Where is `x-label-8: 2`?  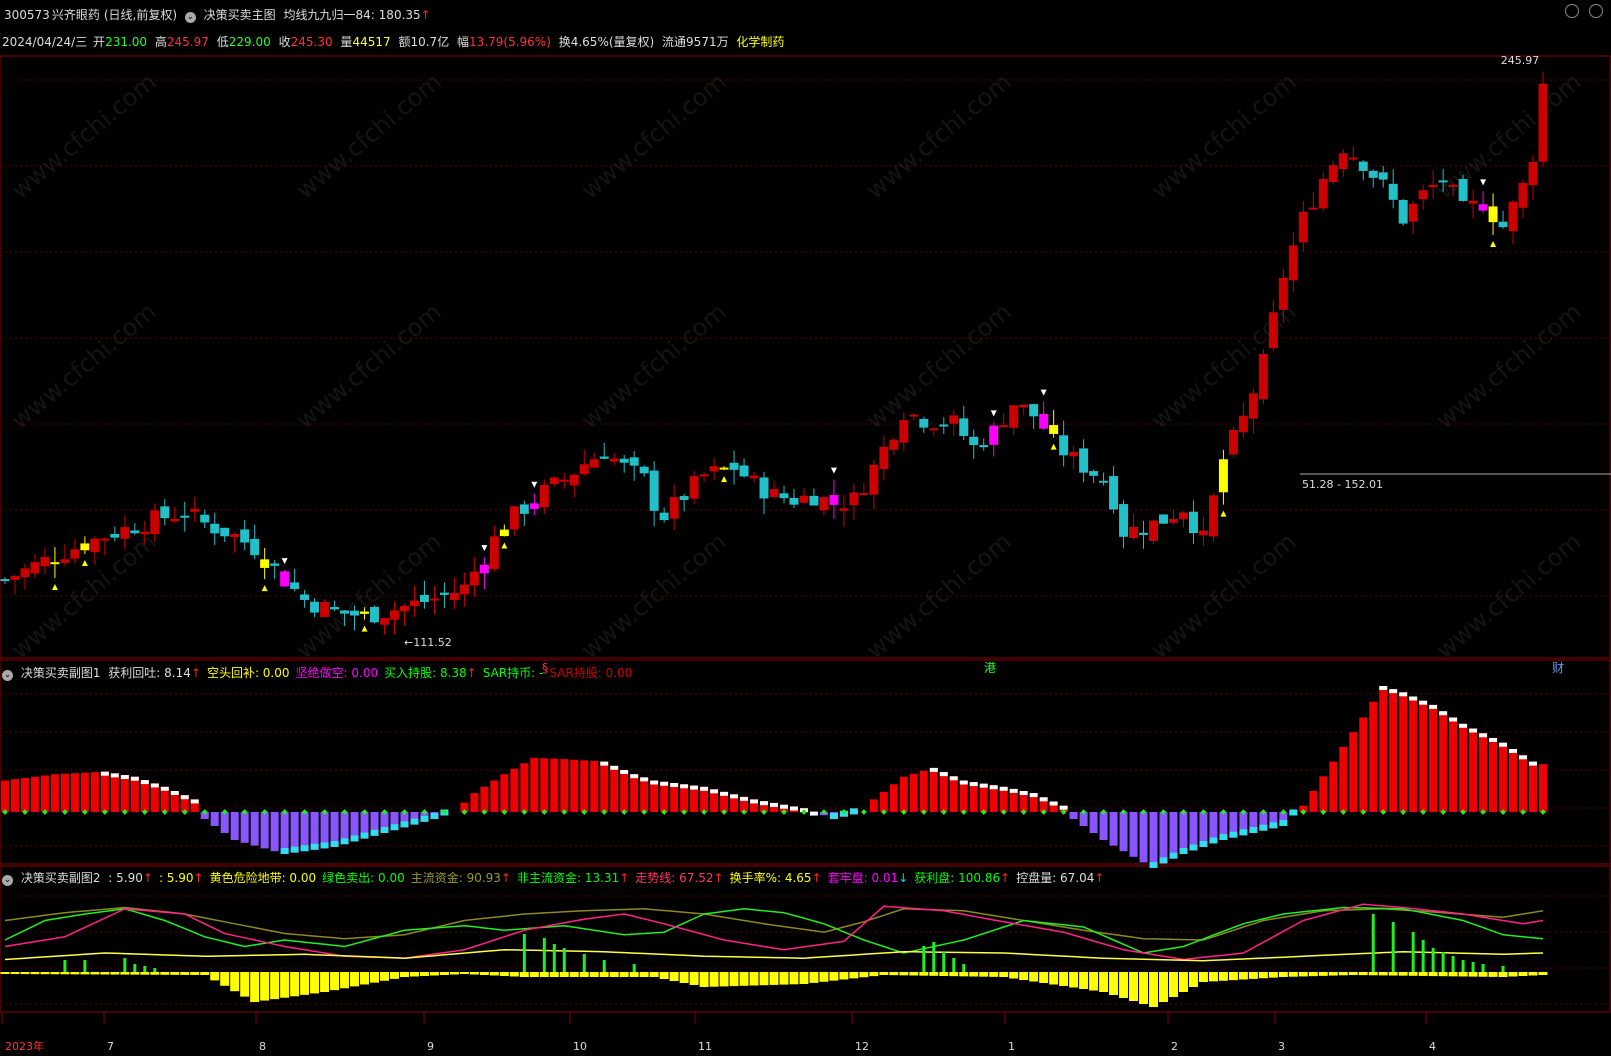
x-label-8: 2 is located at coordinates (1174, 1046).